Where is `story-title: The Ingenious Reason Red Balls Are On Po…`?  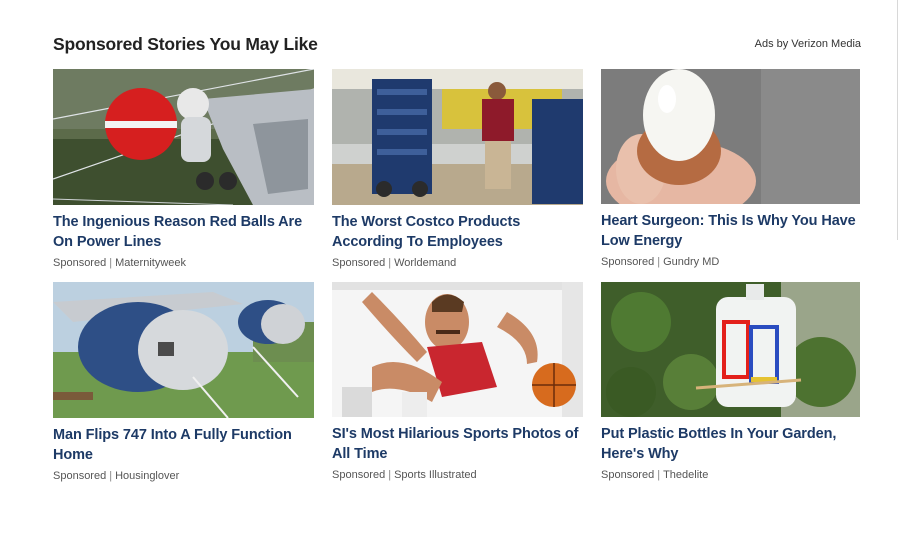 story-title: The Ingenious Reason Red Balls Are On Po… is located at coordinates (183, 232).